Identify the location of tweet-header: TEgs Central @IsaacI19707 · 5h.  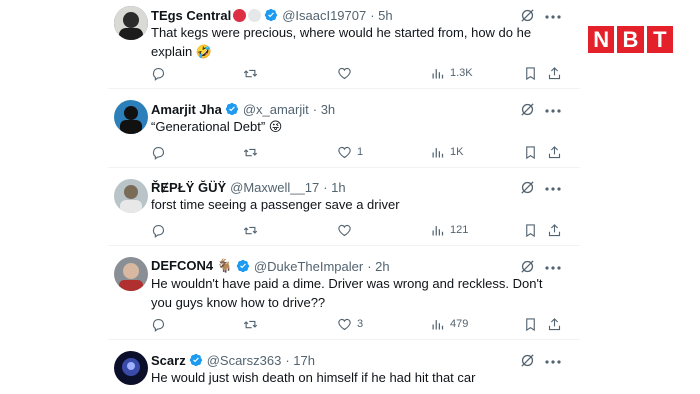
(272, 15).